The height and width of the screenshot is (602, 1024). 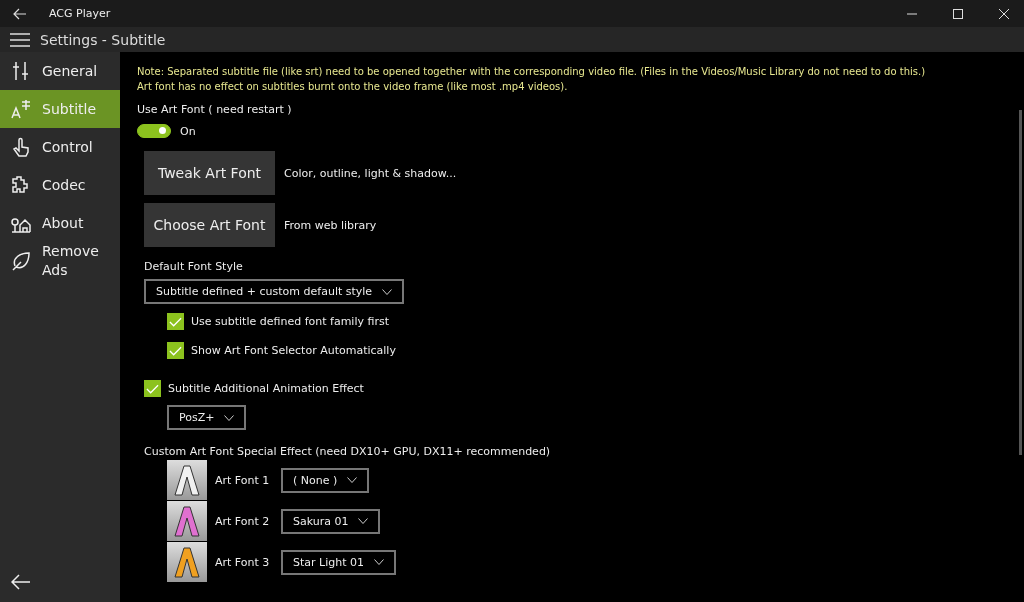 I want to click on art-font-dropdown: ( None ), so click(x=325, y=480).